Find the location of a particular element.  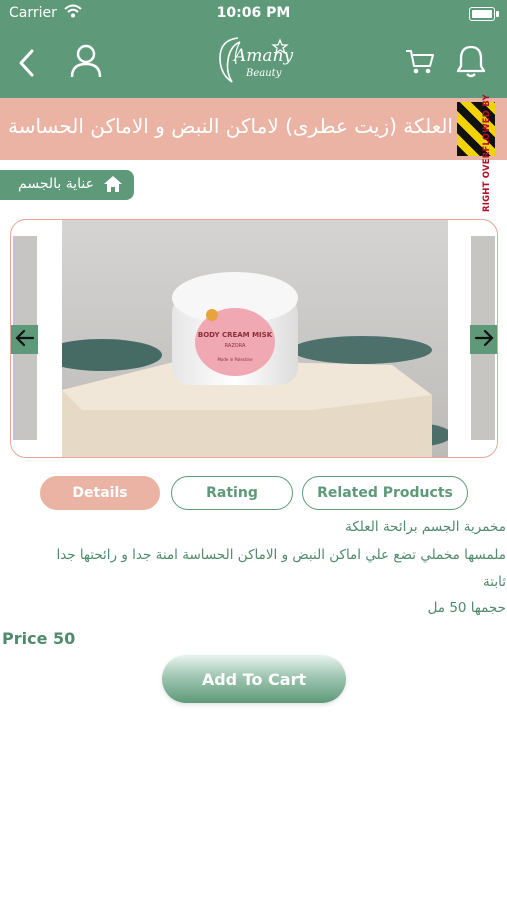

brand-subtitle: Beauty is located at coordinates (264, 73).